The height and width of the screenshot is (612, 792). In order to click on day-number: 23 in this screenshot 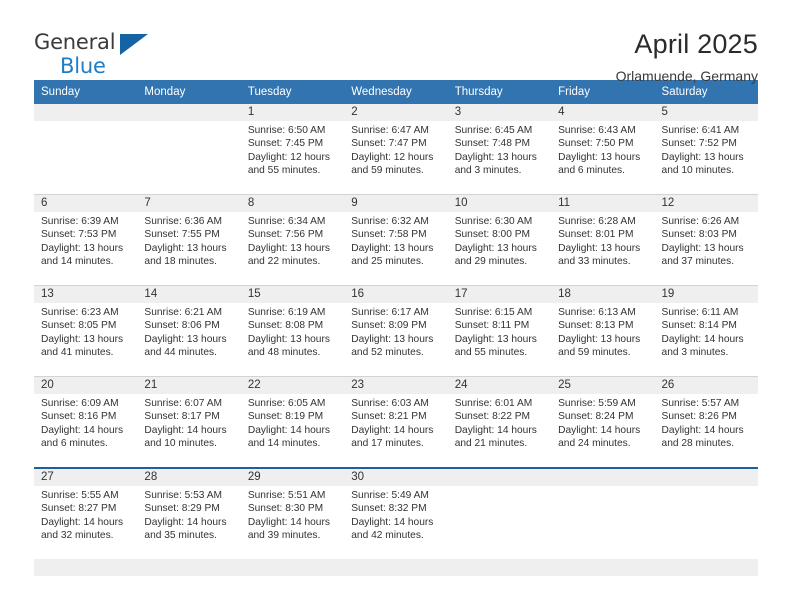, I will do `click(396, 385)`.